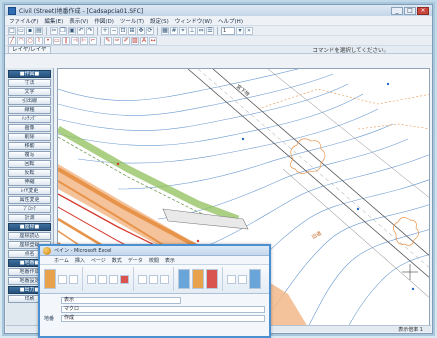 The image size is (437, 338). What do you see at coordinates (163, 318) in the screenshot?
I see `row-field: 作成` at bounding box center [163, 318].